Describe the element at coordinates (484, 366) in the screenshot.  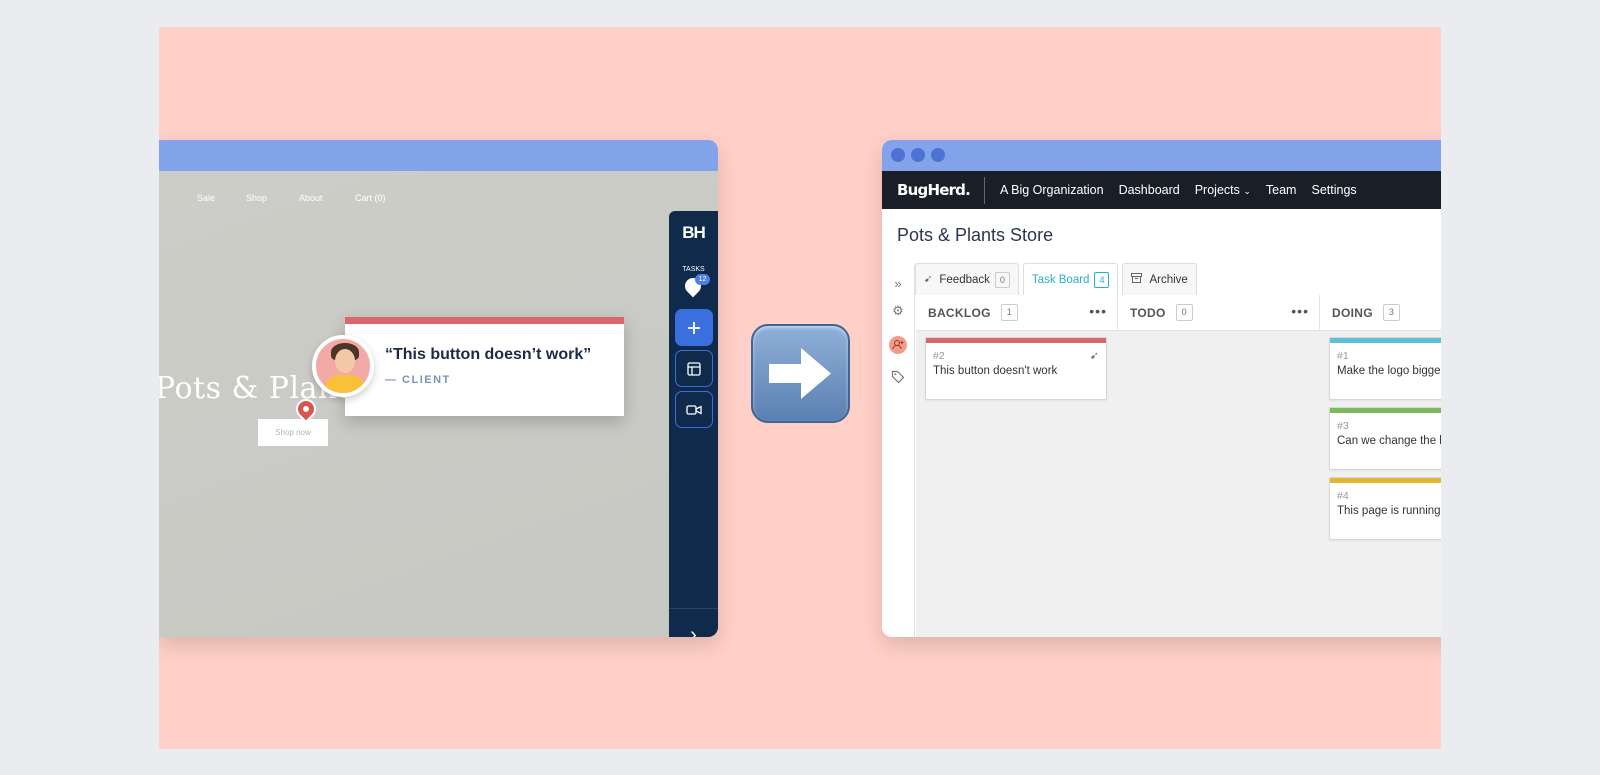
I see `comment-card: “This button doesn’t work” — CLIENT` at that location.